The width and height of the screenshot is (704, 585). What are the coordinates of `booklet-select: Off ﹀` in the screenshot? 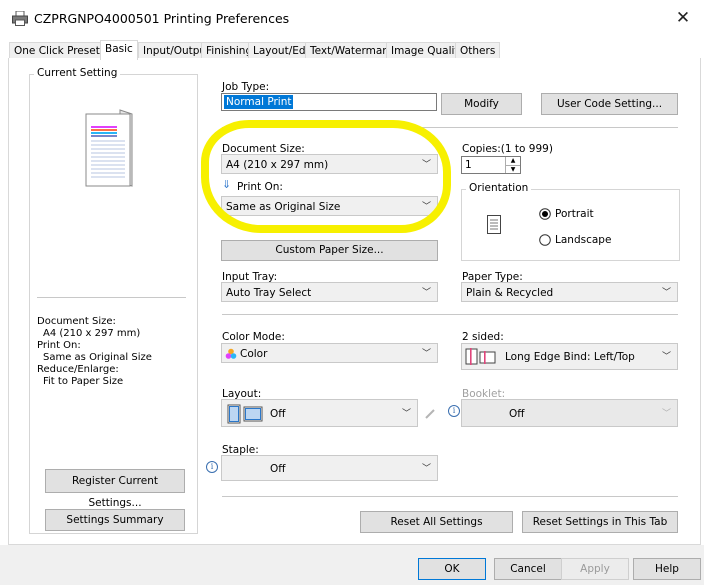 It's located at (569, 413).